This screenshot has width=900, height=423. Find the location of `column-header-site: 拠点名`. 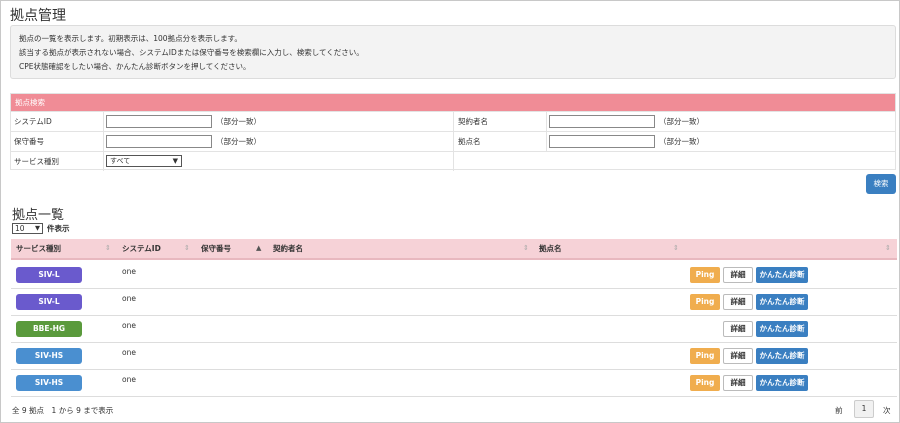

column-header-site: 拠点名 is located at coordinates (550, 248).